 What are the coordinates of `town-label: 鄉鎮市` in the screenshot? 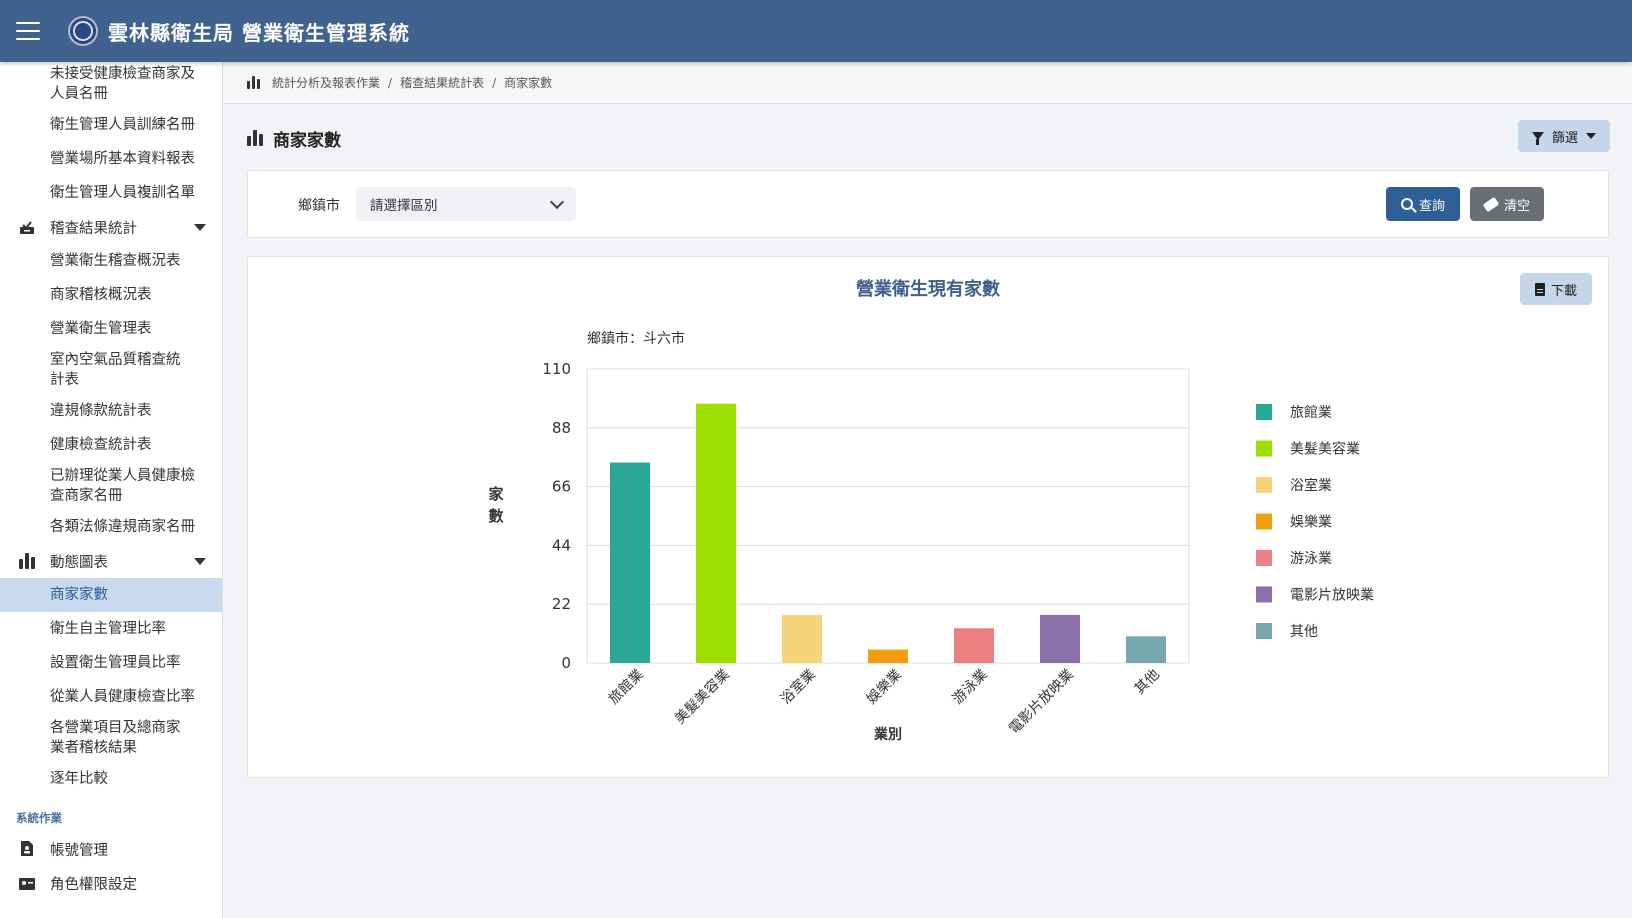 It's located at (319, 206).